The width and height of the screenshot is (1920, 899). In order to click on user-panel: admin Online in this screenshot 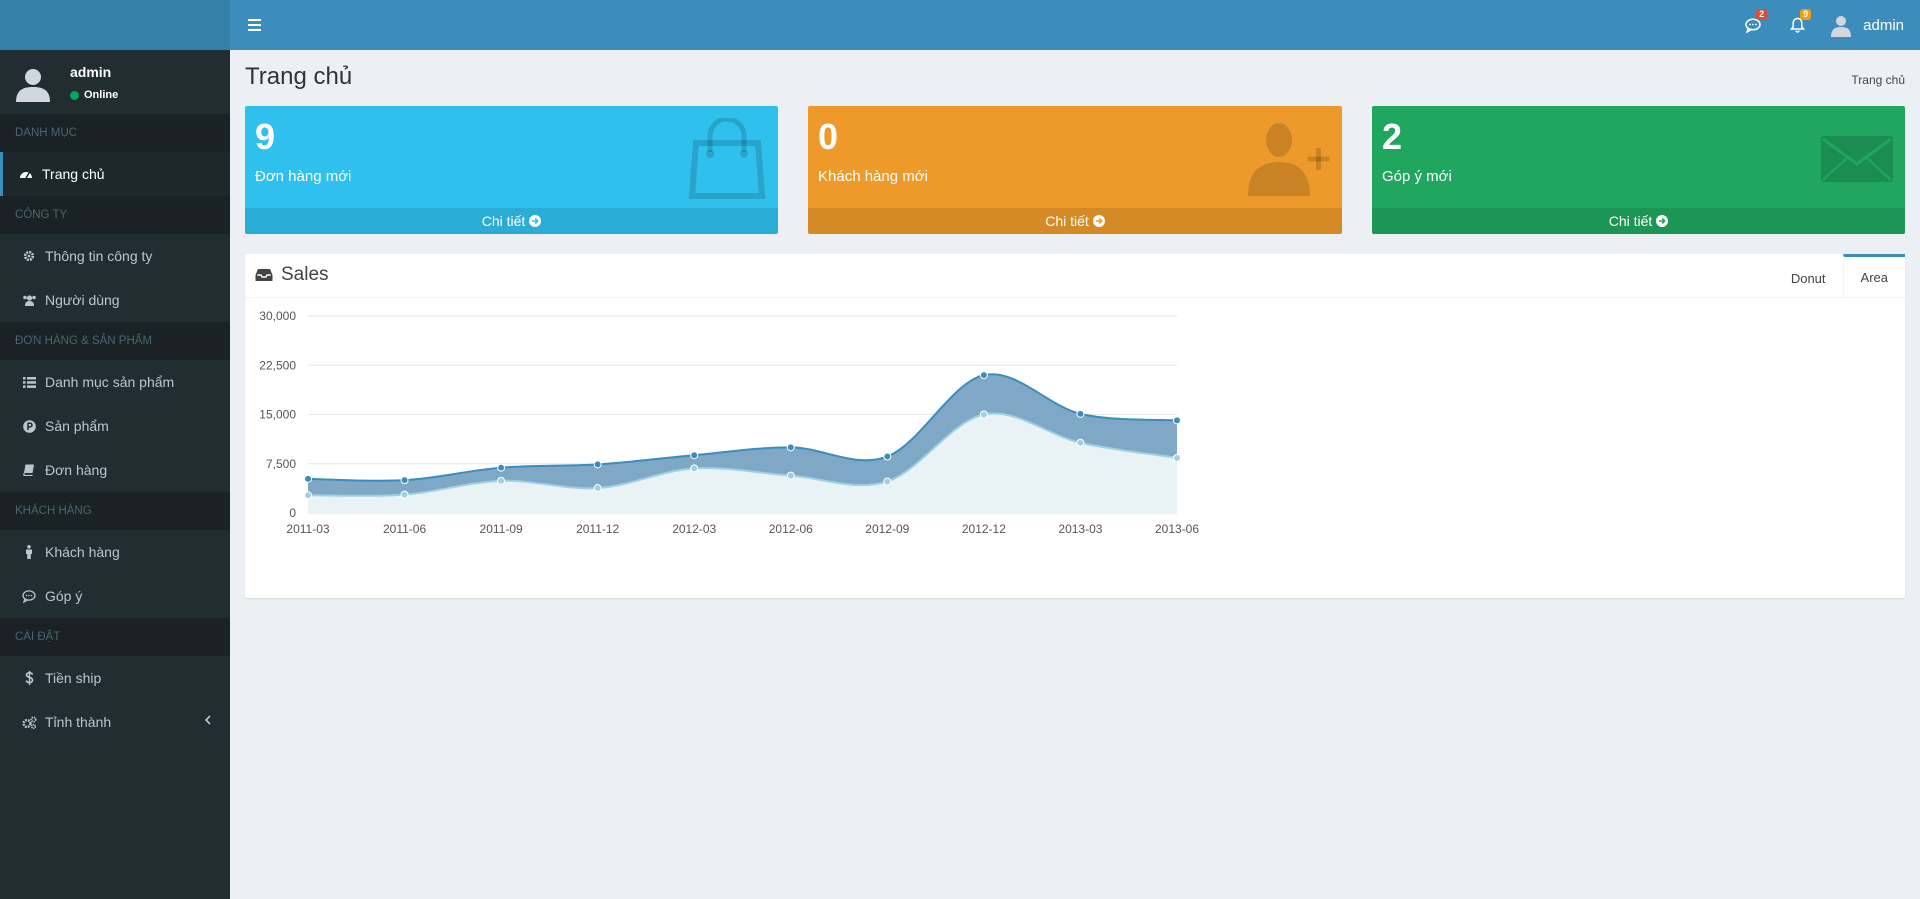, I will do `click(115, 82)`.